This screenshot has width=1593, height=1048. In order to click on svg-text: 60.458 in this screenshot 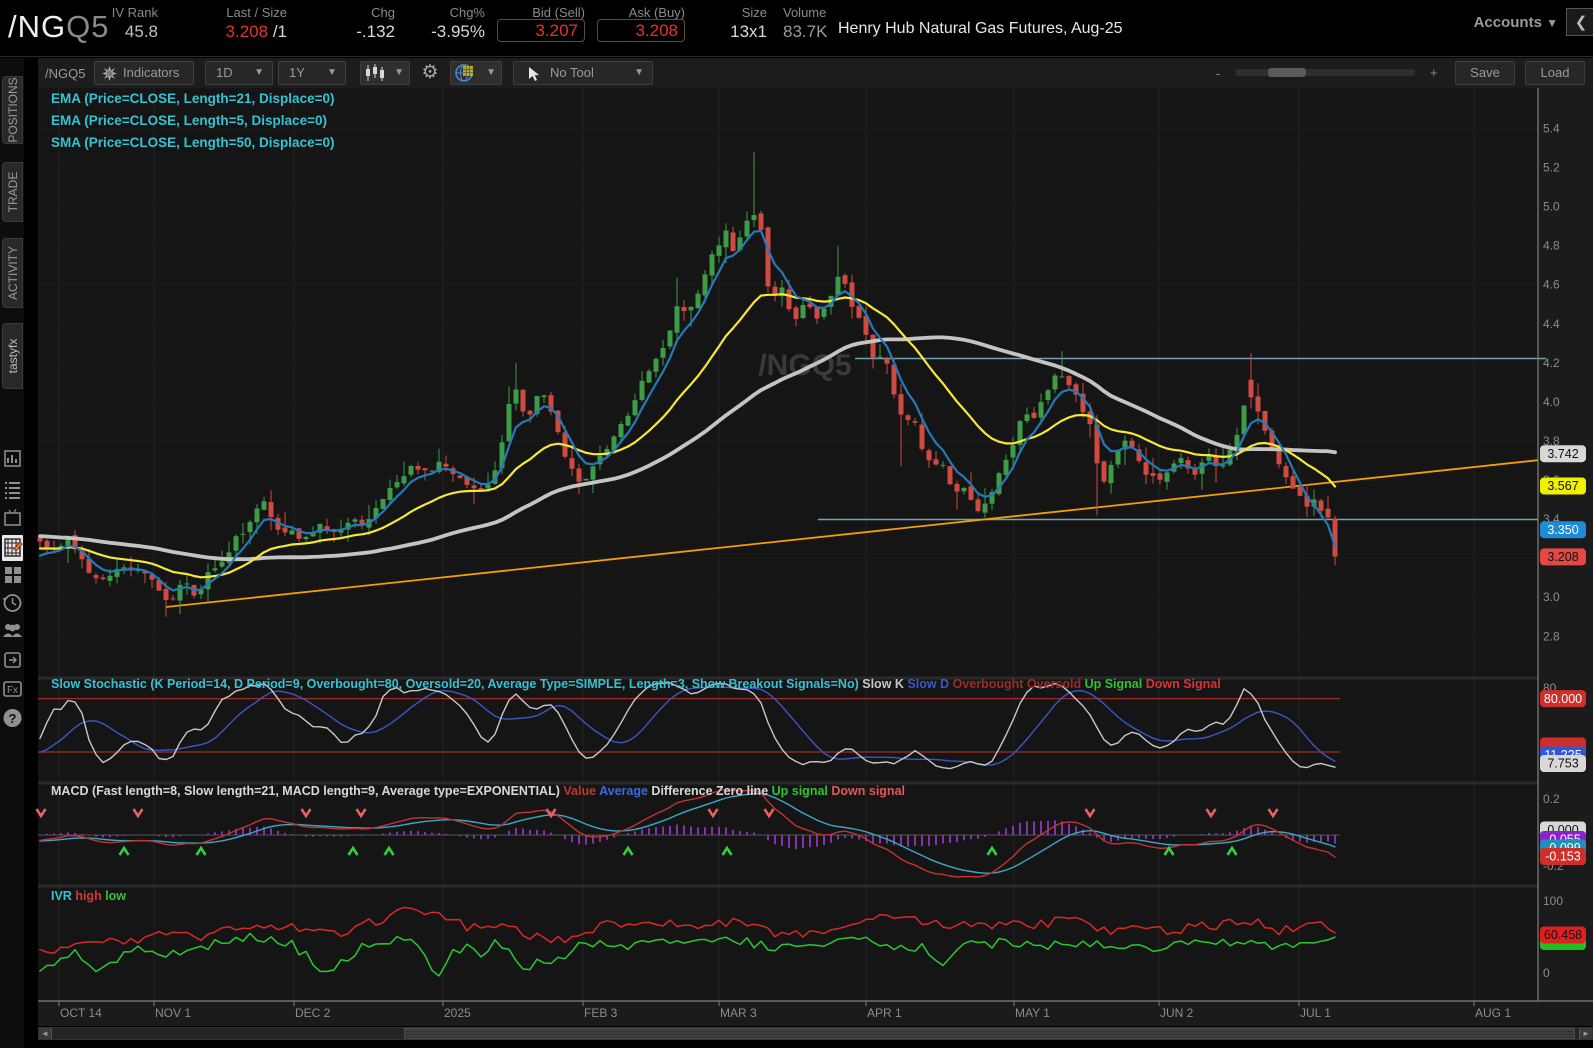, I will do `click(1563, 935)`.